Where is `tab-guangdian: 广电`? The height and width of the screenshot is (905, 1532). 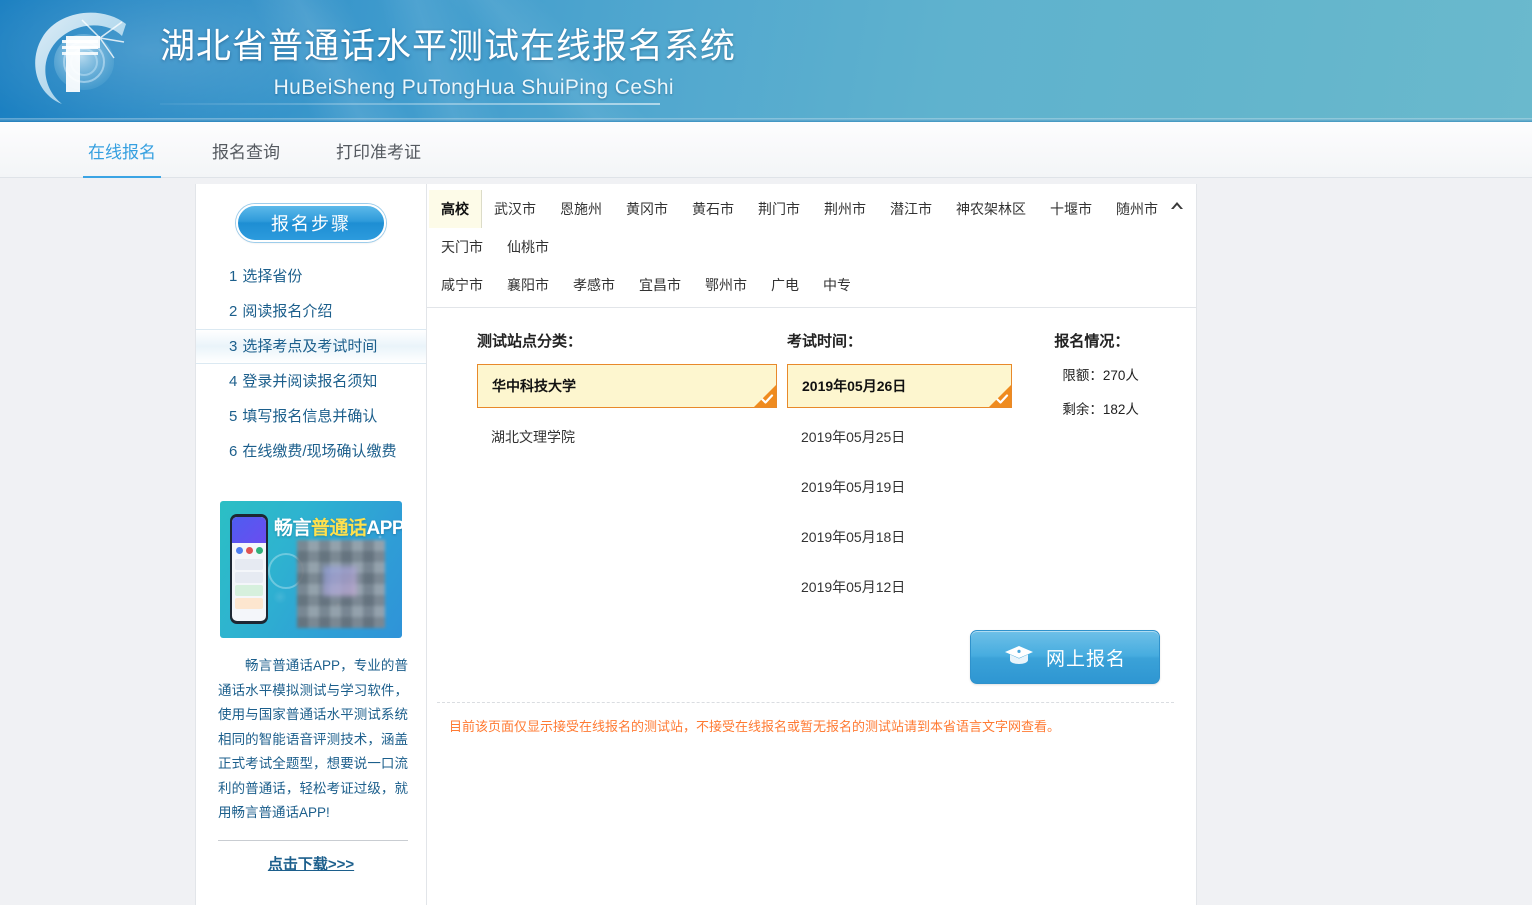 tab-guangdian: 广电 is located at coordinates (785, 285).